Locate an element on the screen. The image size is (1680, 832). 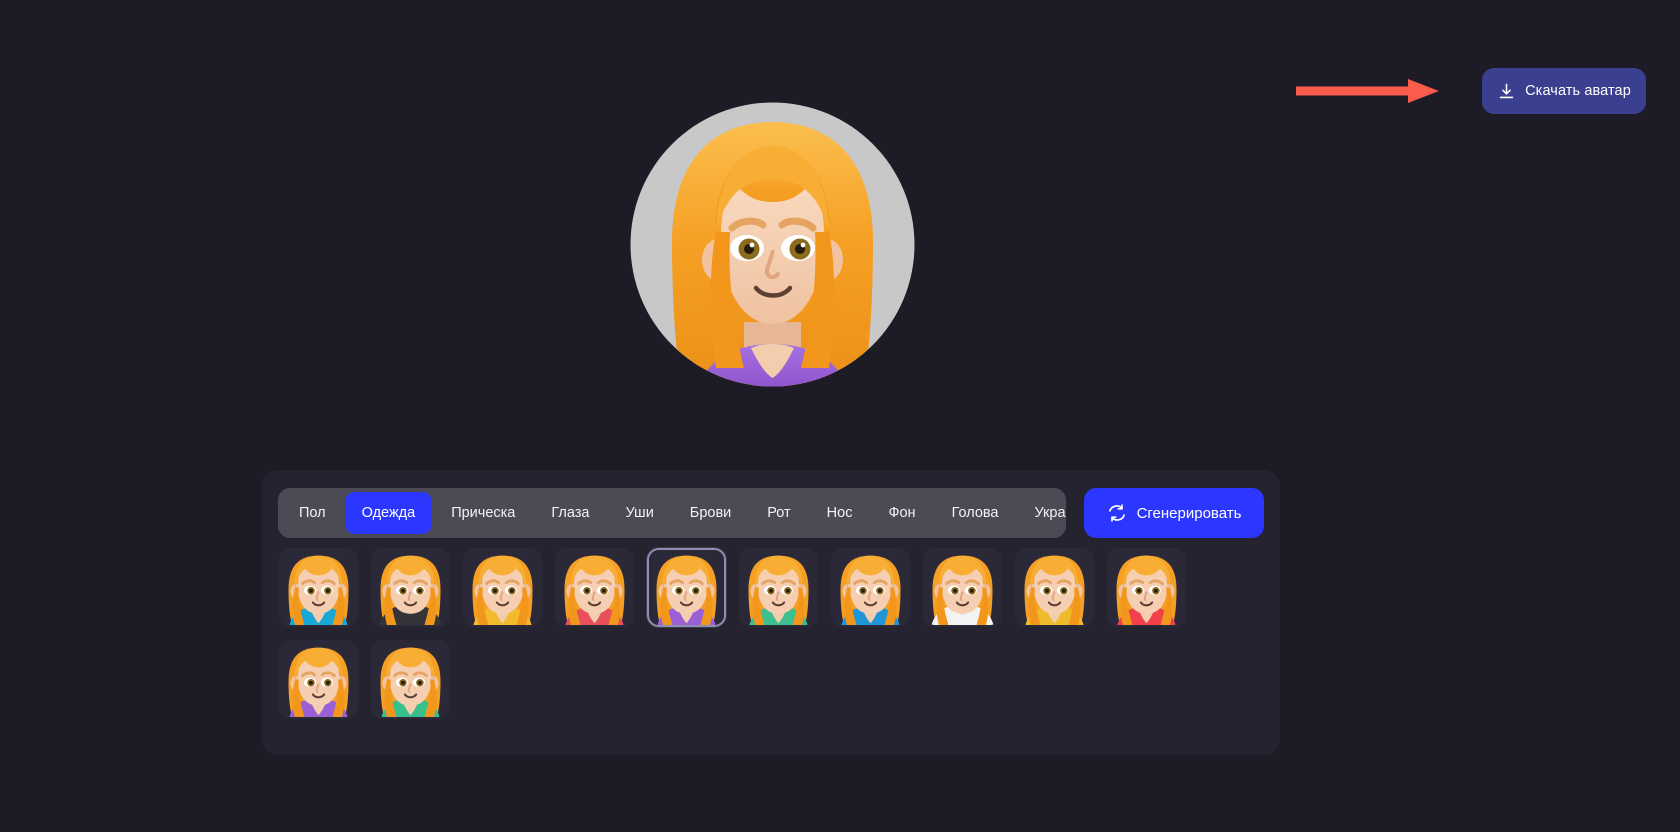
tab-background: Фон is located at coordinates (901, 513).